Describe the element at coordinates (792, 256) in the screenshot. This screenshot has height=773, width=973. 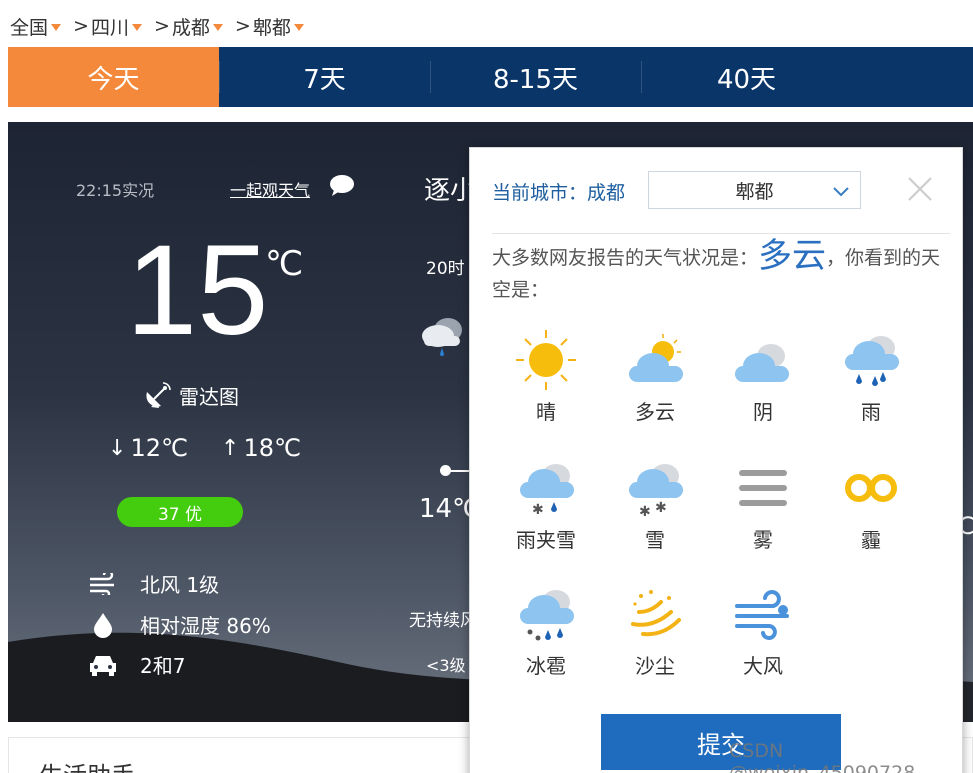
I see `reported-condition: 多云` at that location.